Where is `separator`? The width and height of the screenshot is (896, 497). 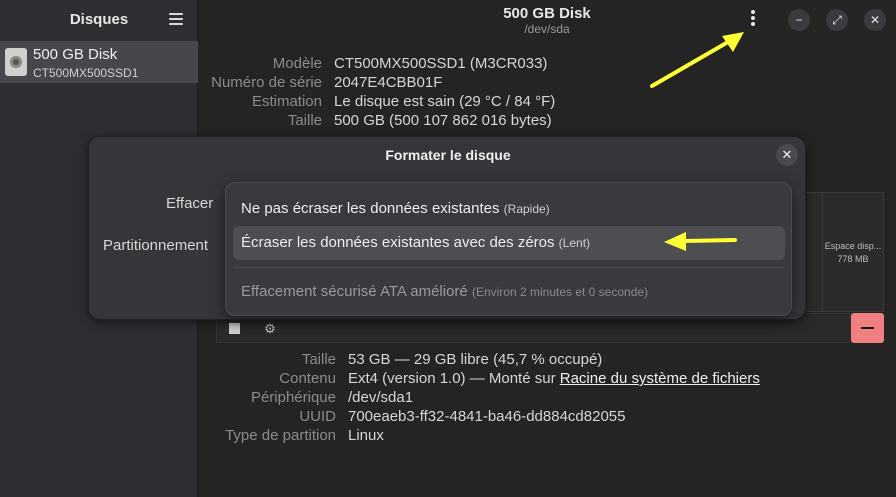 separator is located at coordinates (509, 267).